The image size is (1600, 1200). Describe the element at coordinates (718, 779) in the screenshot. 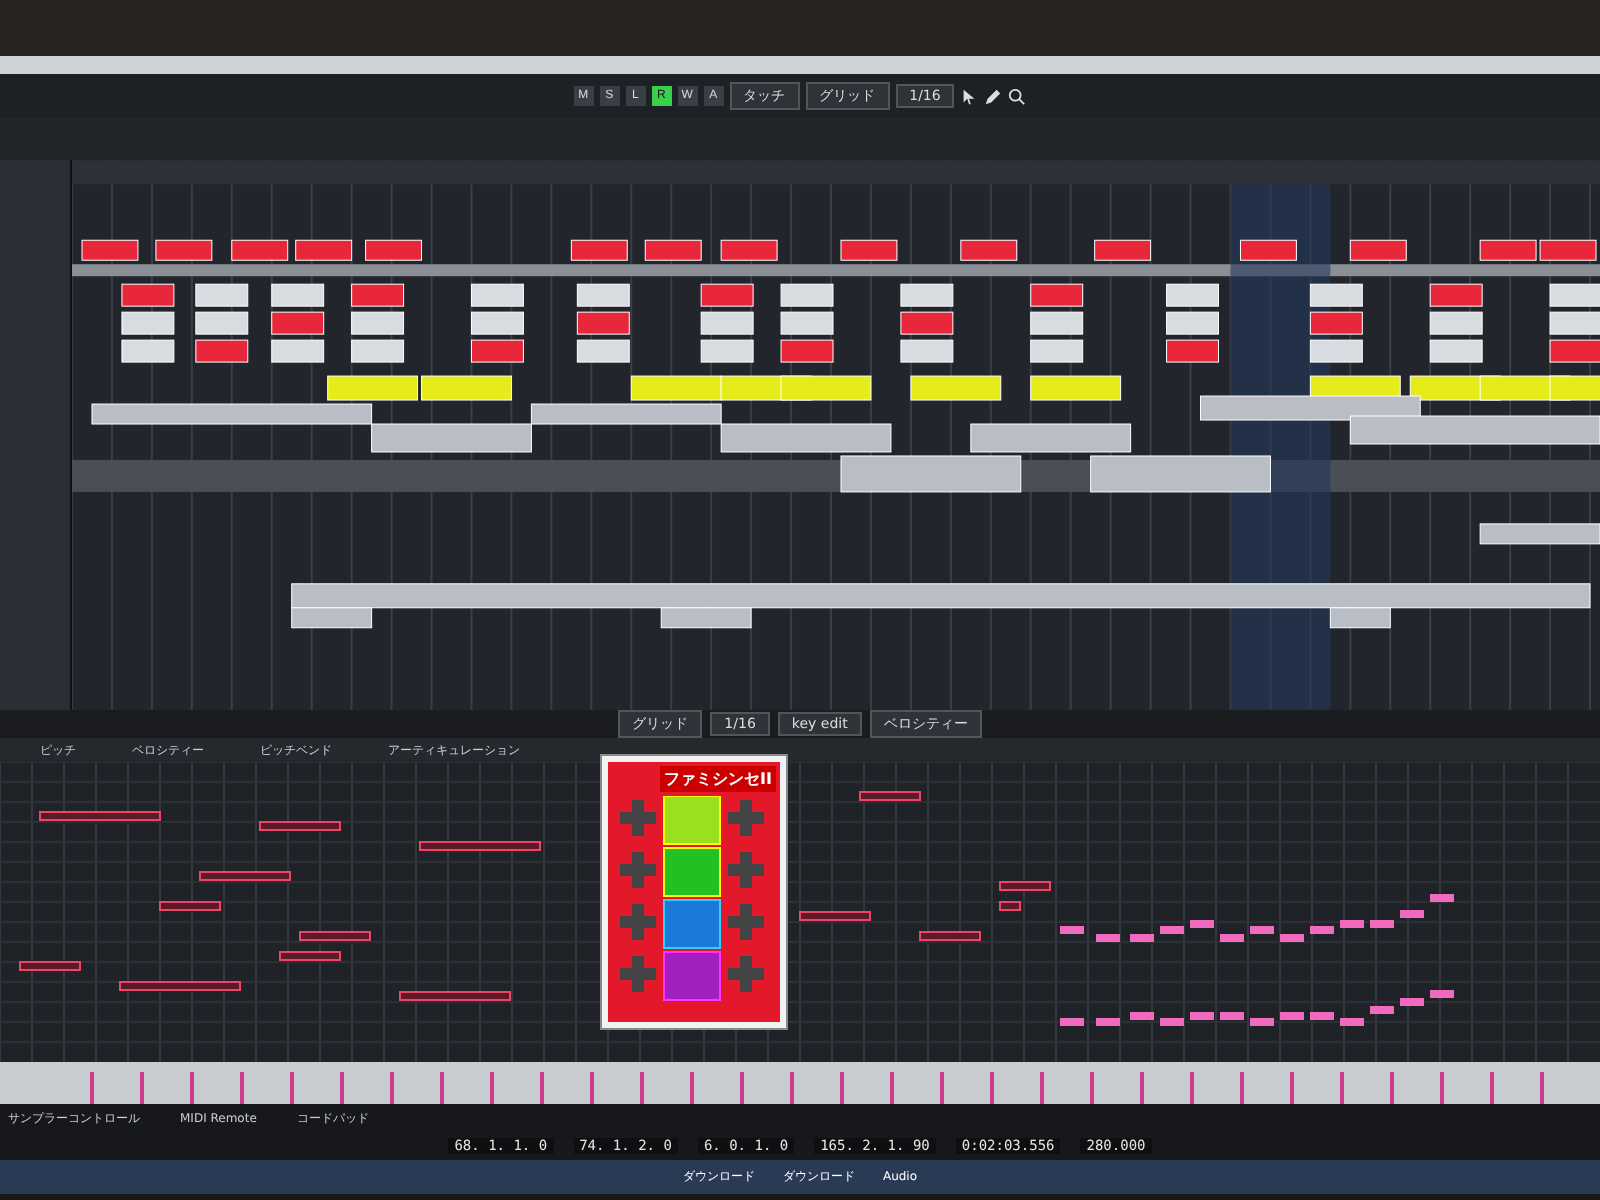

I see `plugin-title: ファミシンセII` at that location.